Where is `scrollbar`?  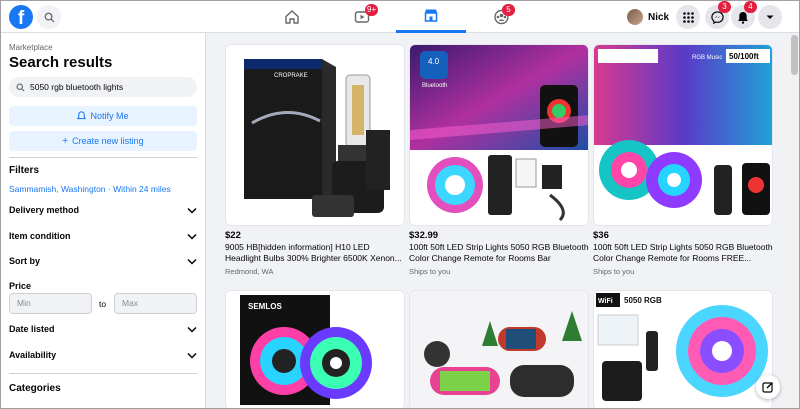 scrollbar is located at coordinates (794, 221).